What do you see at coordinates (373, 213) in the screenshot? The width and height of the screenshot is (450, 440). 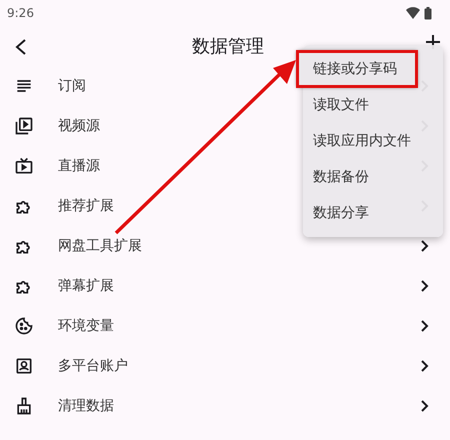 I see `menu-item: 数据分享` at bounding box center [373, 213].